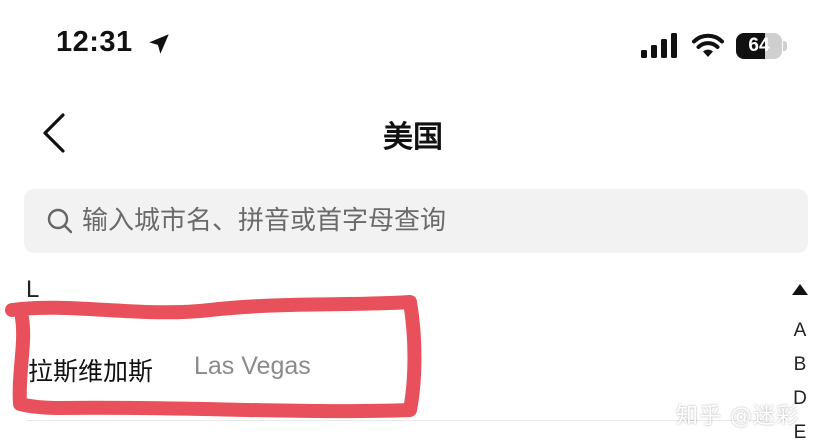 The image size is (826, 445). Describe the element at coordinates (398, 420) in the screenshot. I see `list-divider` at that location.